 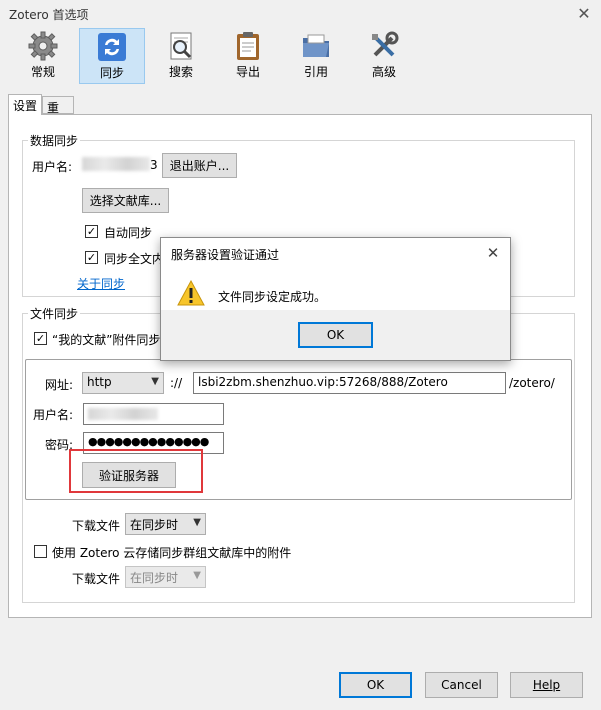 I want to click on toolbar-general-label: 常规, so click(x=42, y=72).